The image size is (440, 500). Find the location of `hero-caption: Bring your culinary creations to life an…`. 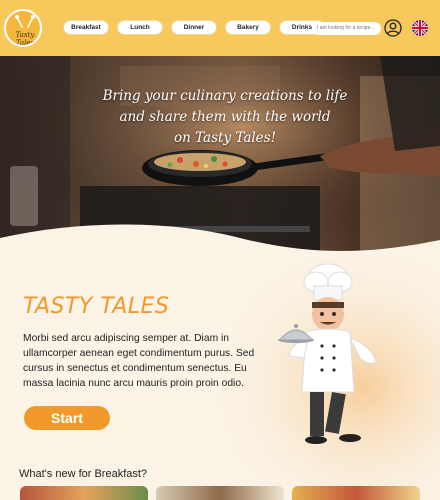

hero-caption: Bring your culinary creations to life an… is located at coordinates (225, 117).